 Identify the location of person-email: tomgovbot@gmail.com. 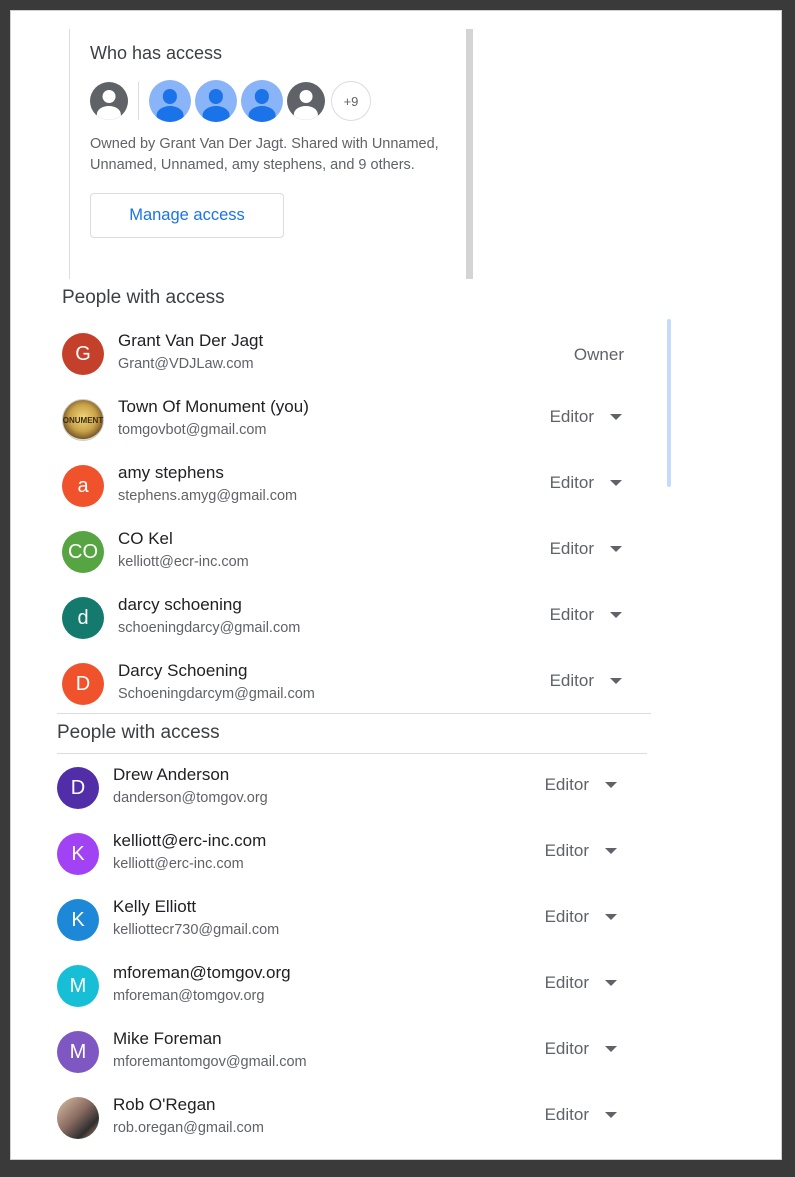
(192, 430).